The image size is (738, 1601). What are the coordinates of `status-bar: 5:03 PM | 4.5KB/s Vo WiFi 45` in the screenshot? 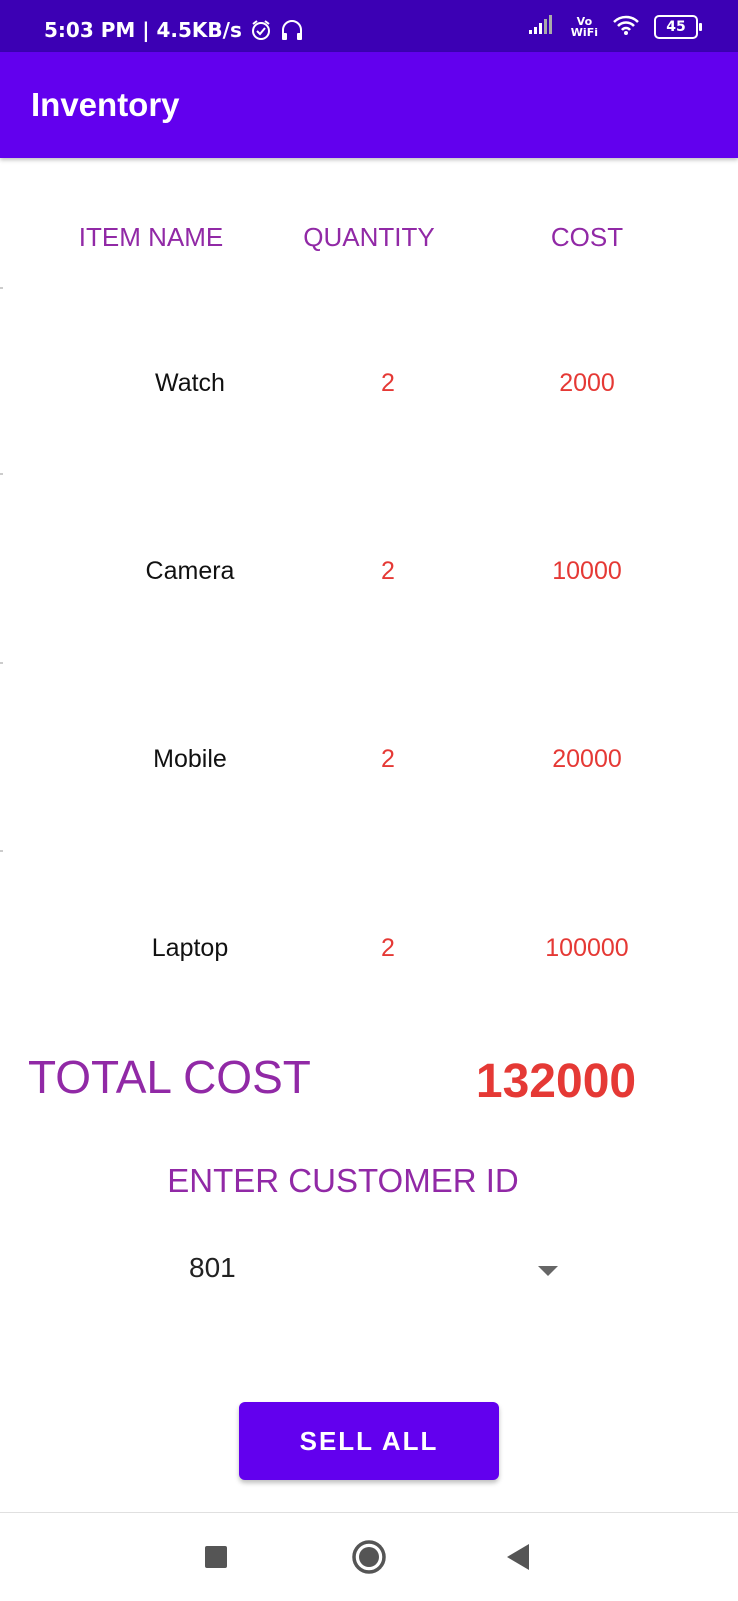 It's located at (369, 26).